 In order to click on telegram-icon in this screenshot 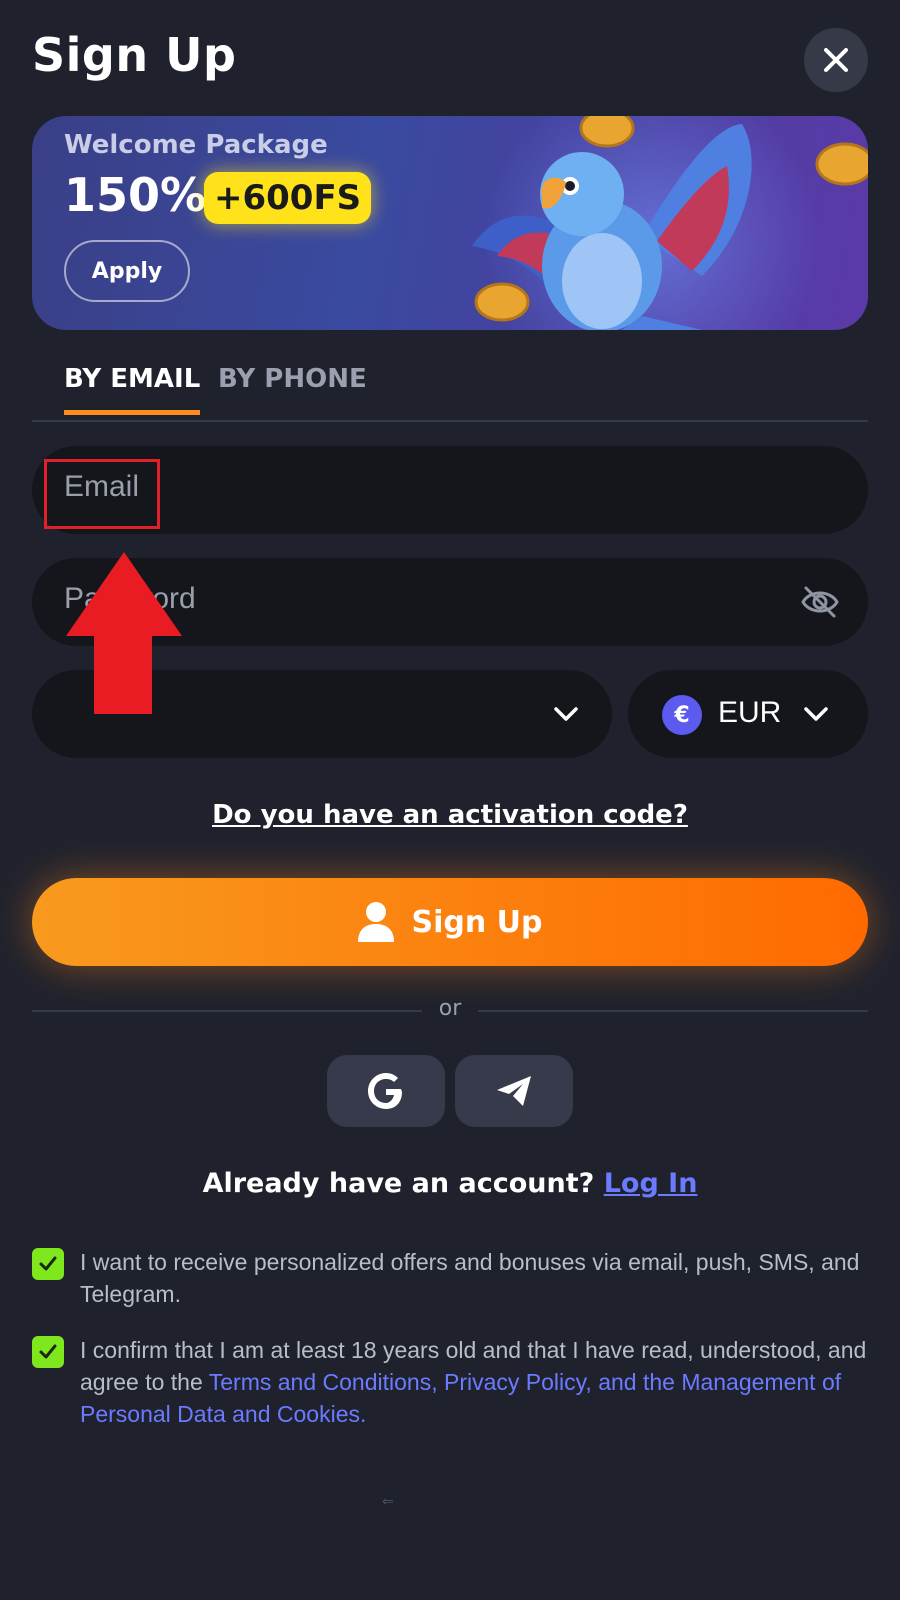, I will do `click(514, 1091)`.